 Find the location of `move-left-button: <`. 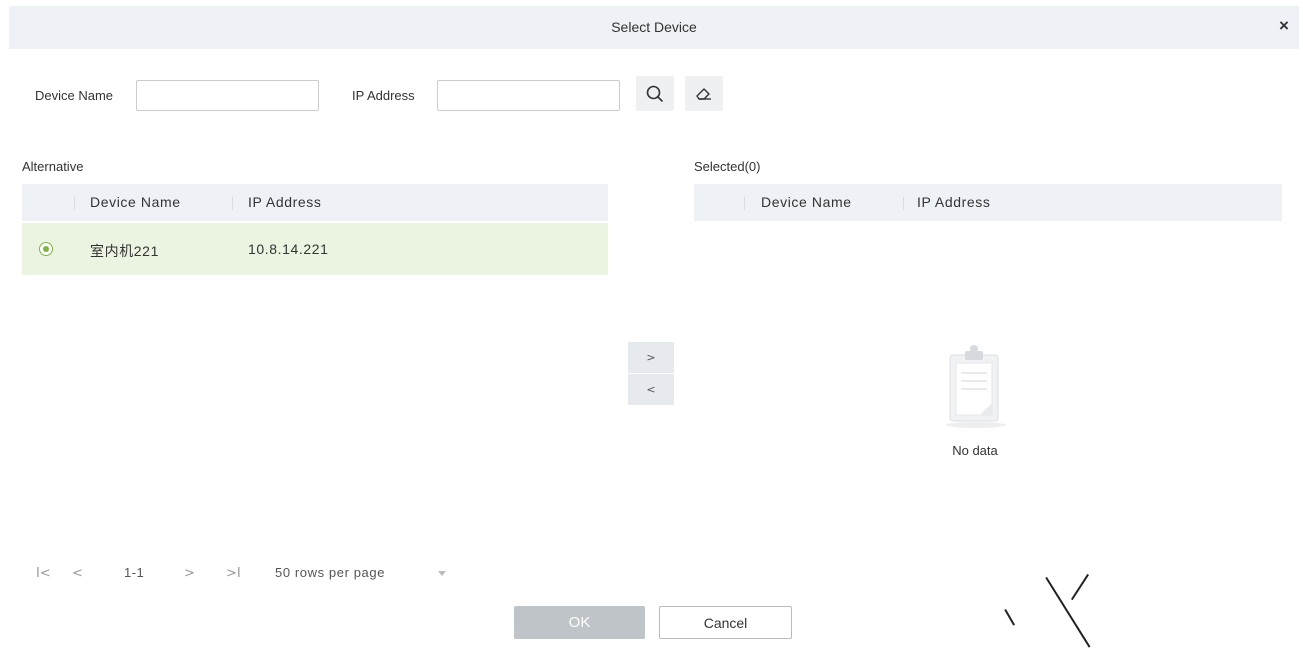

move-left-button: < is located at coordinates (651, 389).